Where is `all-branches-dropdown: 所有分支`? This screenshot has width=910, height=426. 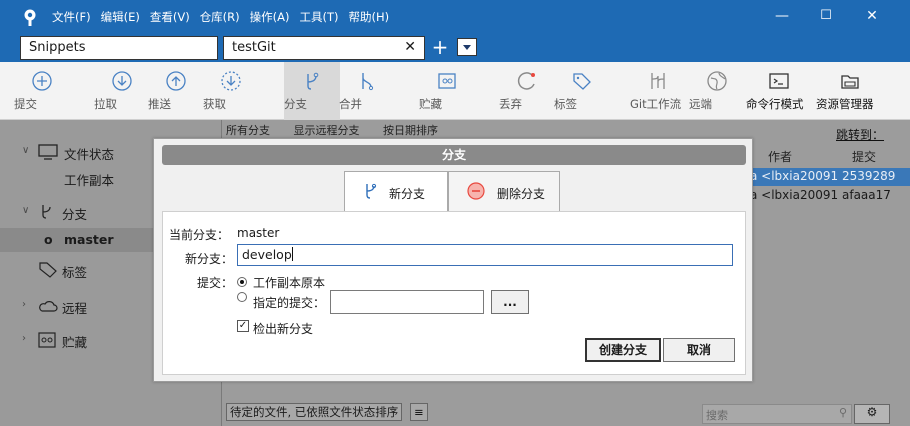
all-branches-dropdown: 所有分支 is located at coordinates (248, 130).